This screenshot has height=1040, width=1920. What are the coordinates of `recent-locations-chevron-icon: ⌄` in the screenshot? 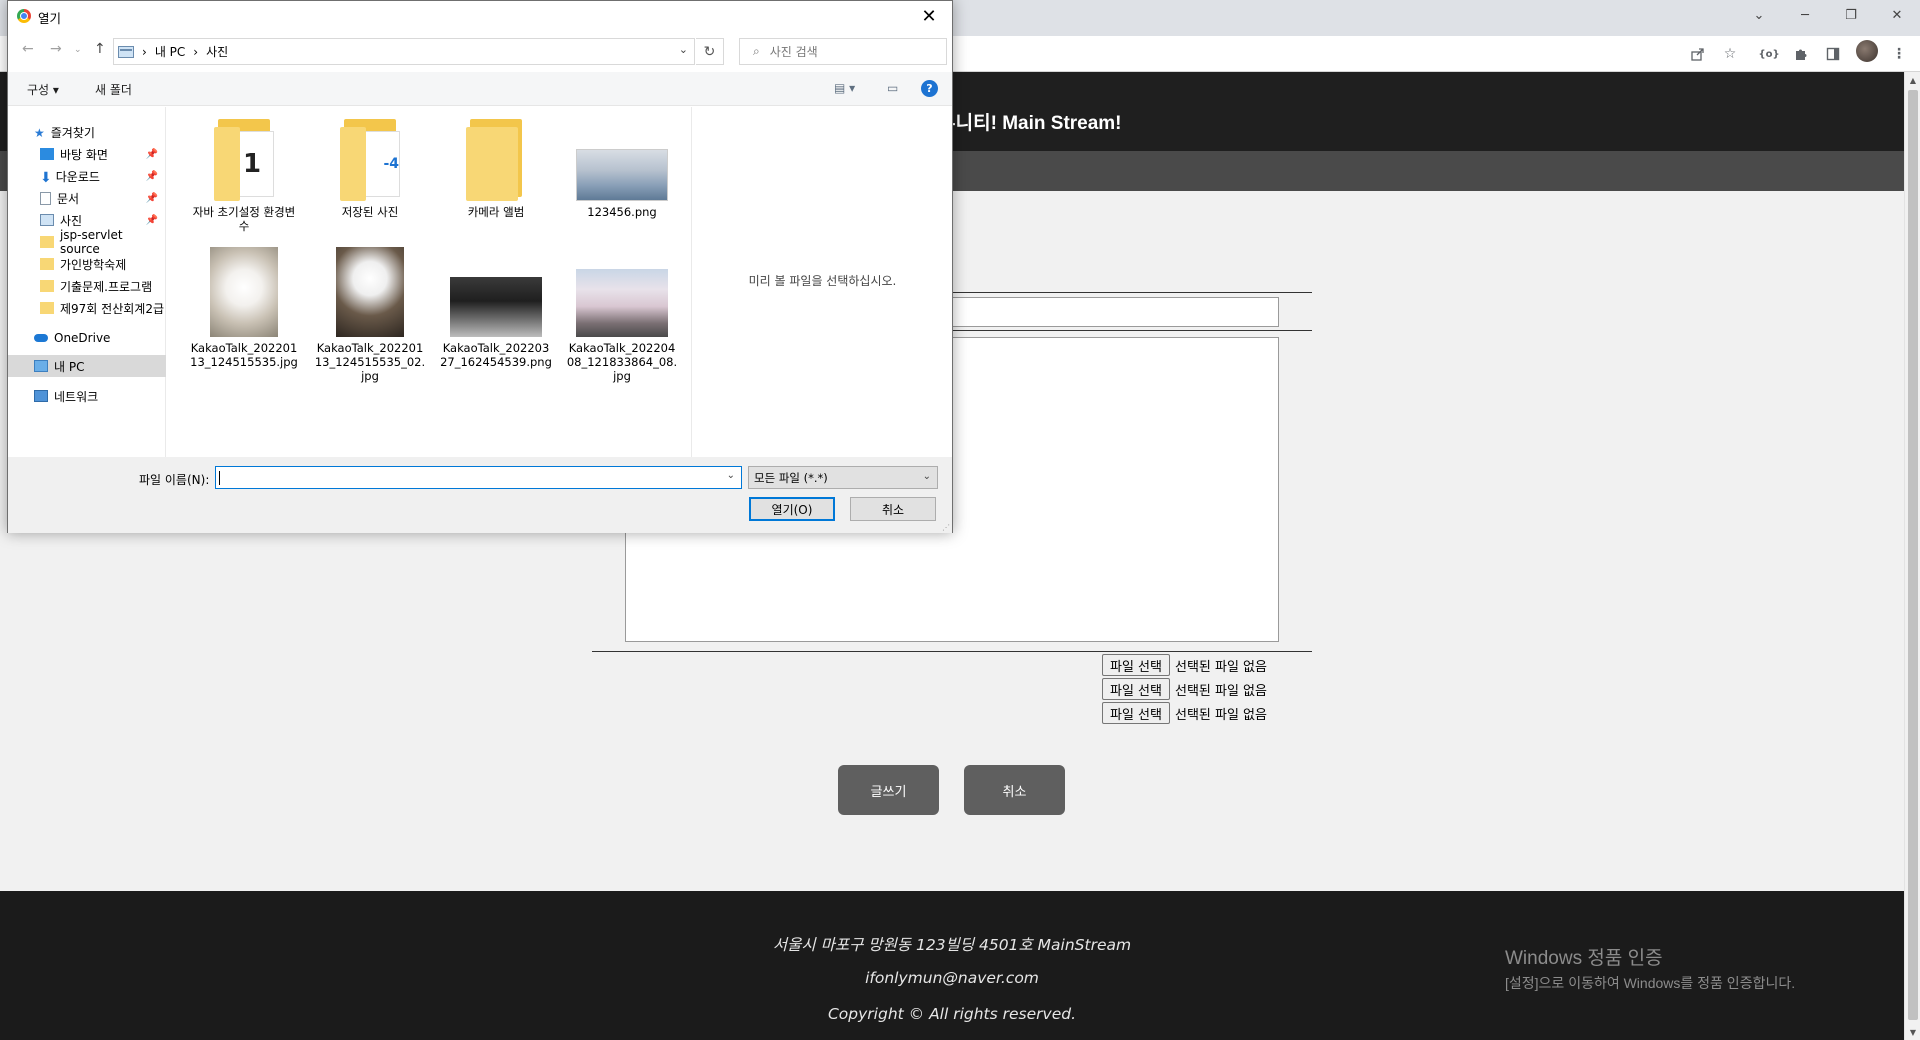 It's located at (78, 50).